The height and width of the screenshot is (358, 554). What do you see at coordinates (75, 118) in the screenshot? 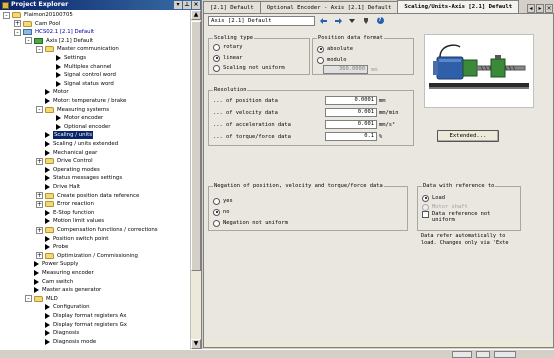
I see `tree-item: Motor encoder` at bounding box center [75, 118].